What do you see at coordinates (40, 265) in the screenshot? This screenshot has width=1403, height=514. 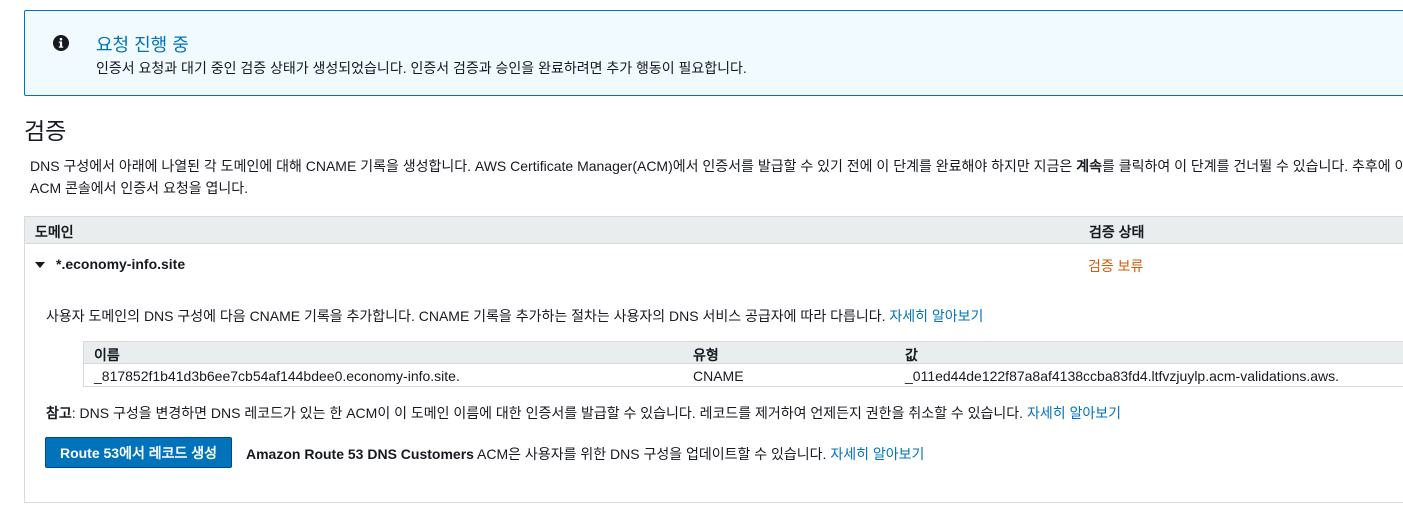 I see `caret-down-icon` at bounding box center [40, 265].